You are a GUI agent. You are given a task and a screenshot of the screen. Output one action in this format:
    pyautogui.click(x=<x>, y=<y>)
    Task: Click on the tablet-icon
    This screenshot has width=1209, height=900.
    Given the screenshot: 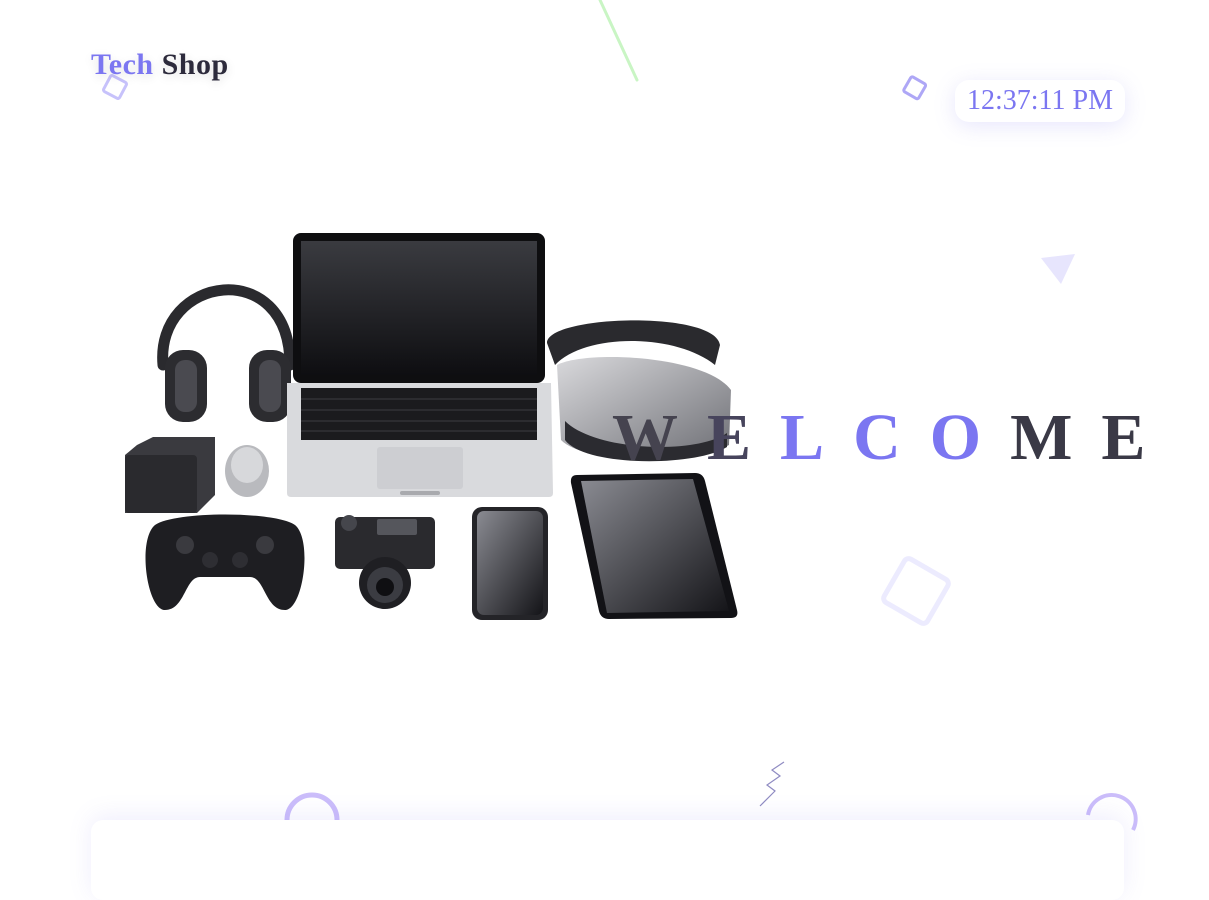 What is the action you would take?
    pyautogui.click(x=654, y=546)
    